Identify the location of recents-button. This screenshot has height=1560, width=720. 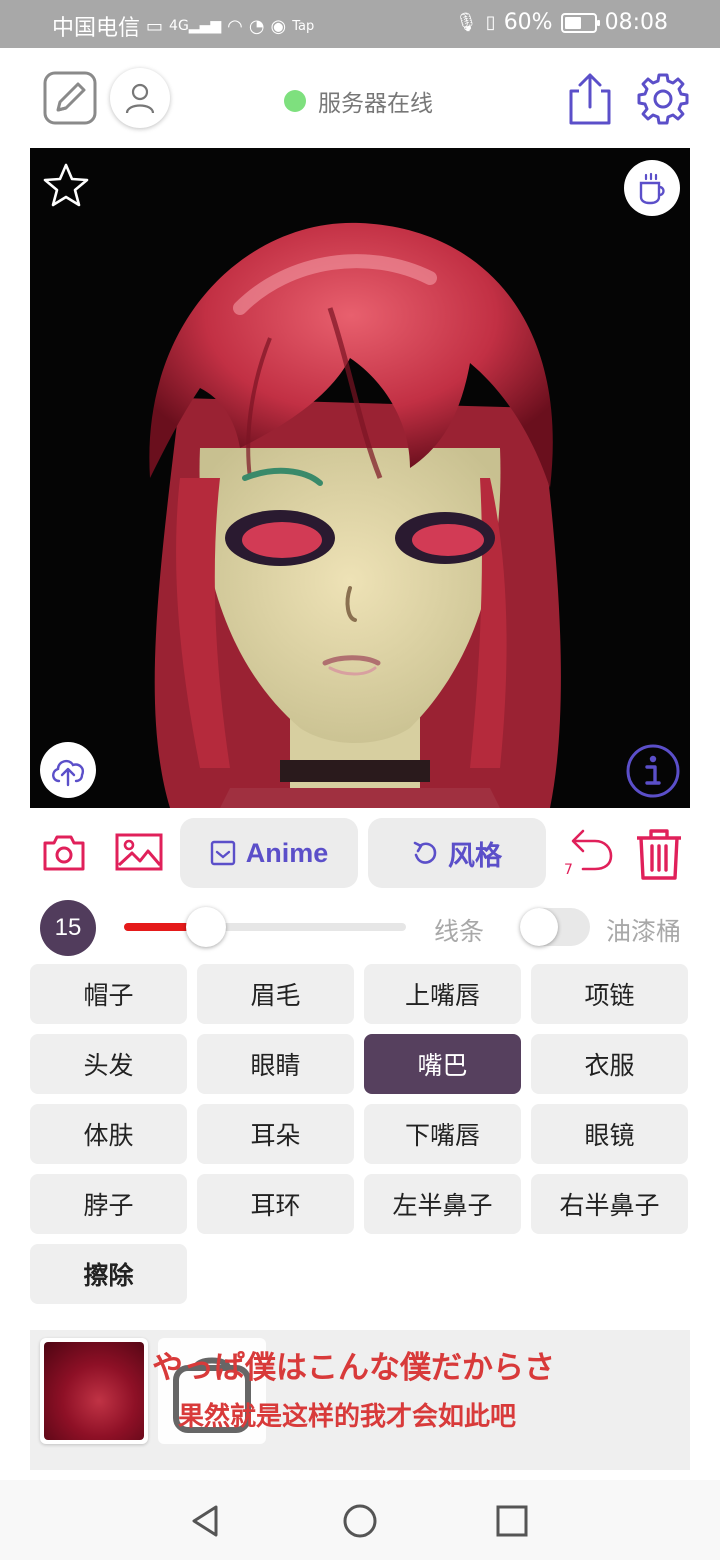
(512, 1521).